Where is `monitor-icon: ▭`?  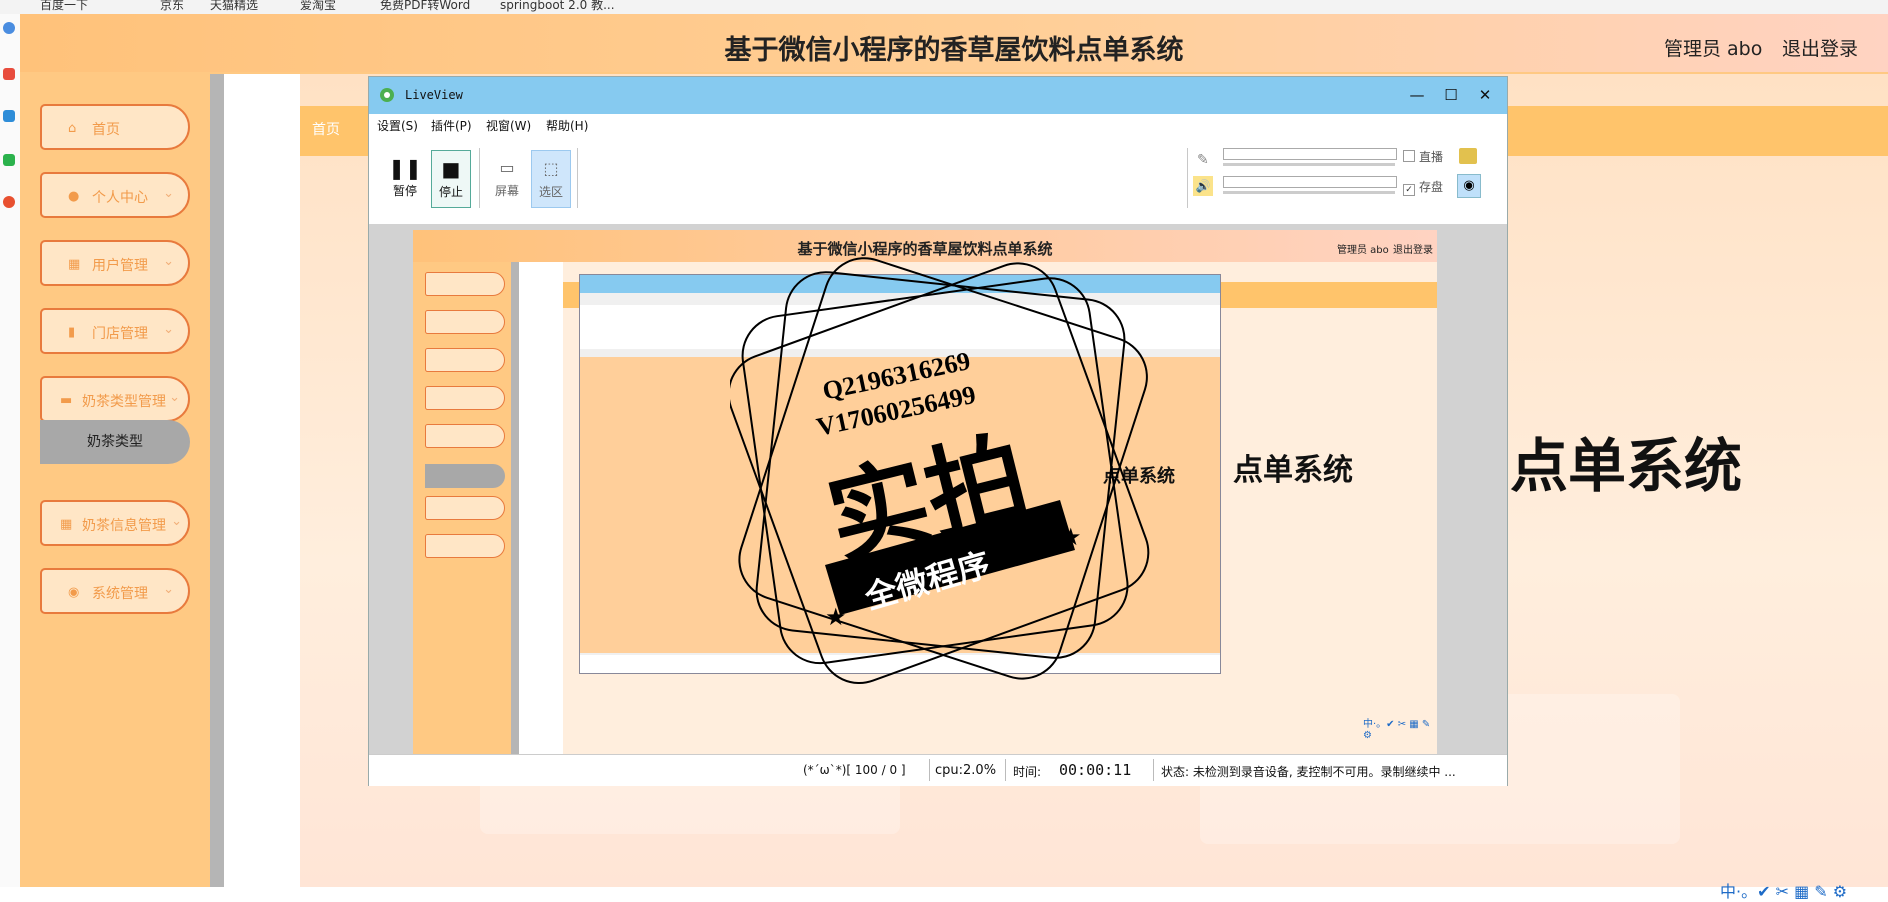 monitor-icon: ▭ is located at coordinates (507, 167).